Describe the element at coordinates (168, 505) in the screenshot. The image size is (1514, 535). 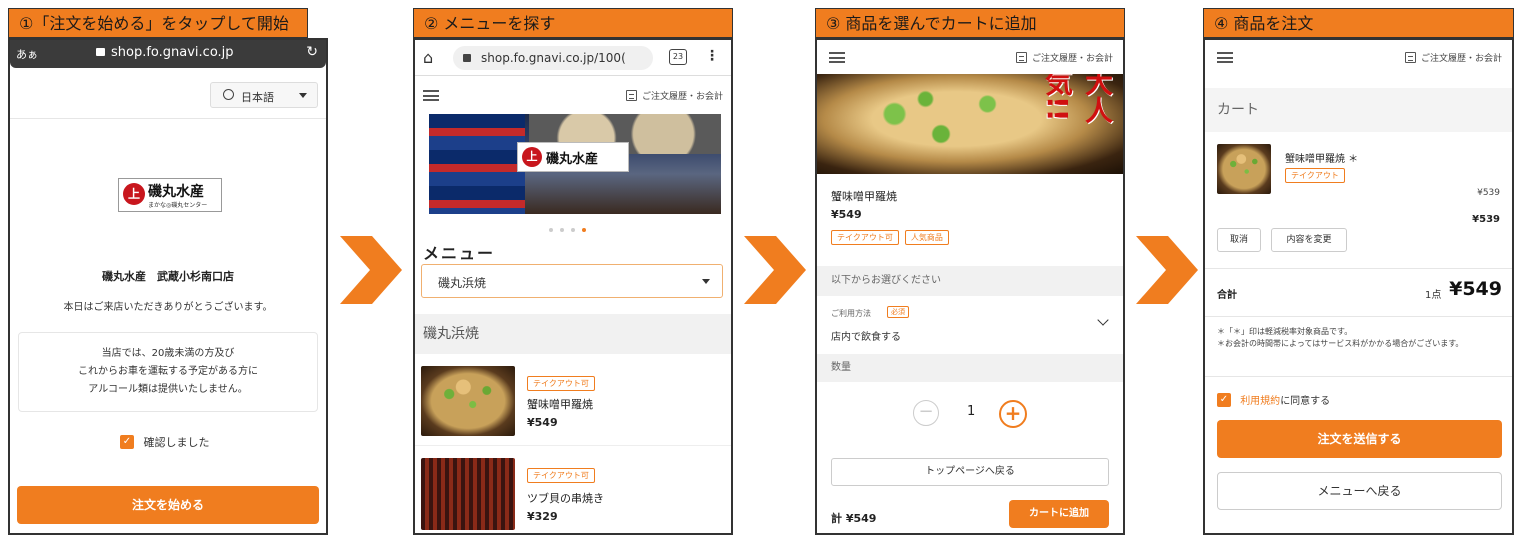
I see `start-order-button: 注文を始める` at that location.